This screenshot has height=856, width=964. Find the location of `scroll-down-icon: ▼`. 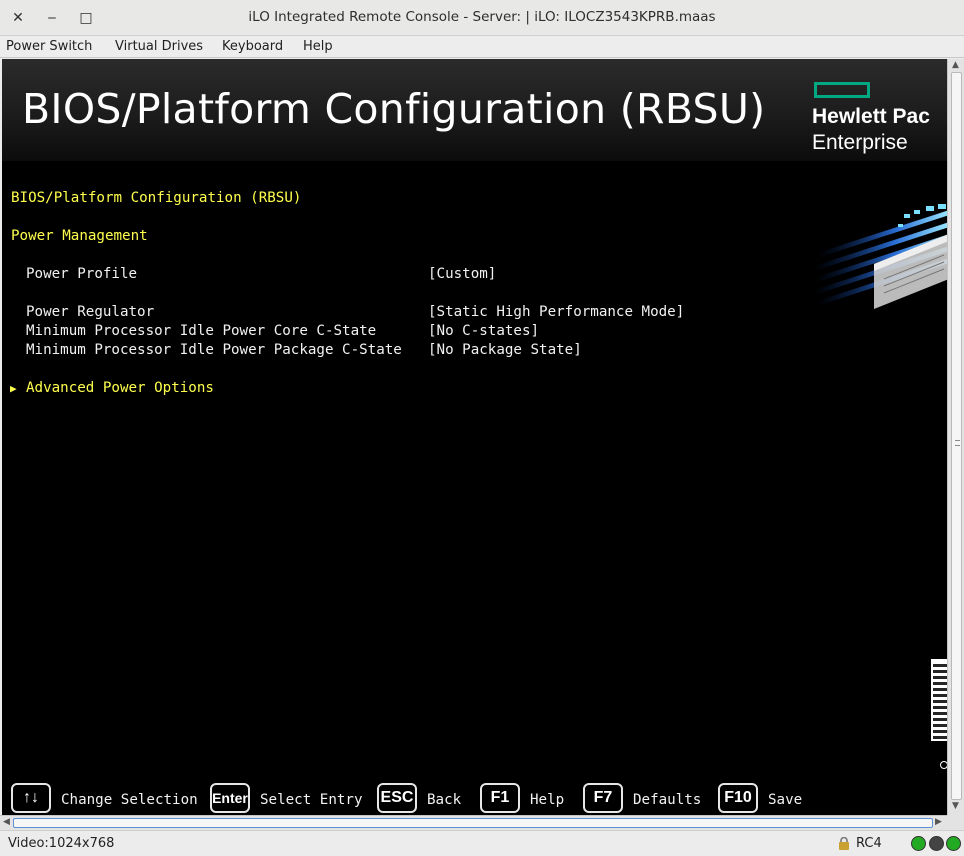

scroll-down-icon: ▼ is located at coordinates (955, 806).